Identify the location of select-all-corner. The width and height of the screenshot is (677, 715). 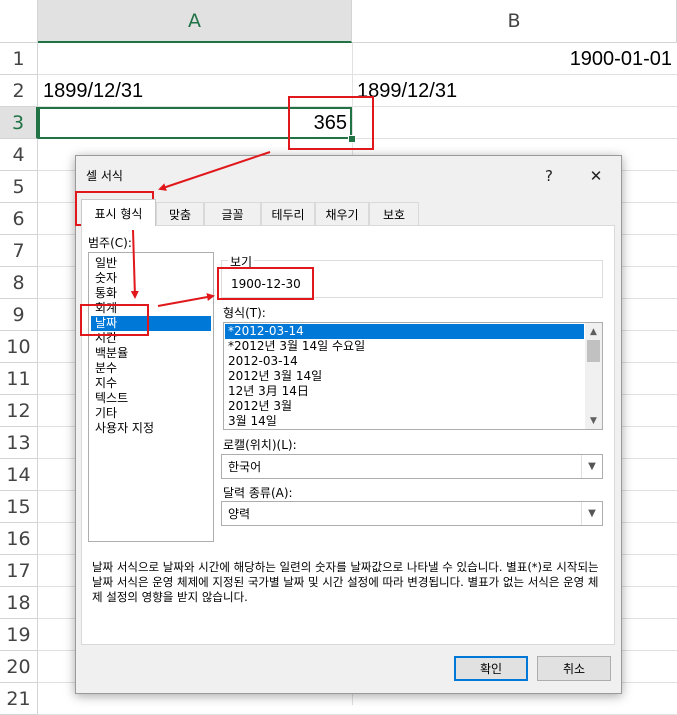
(19, 21).